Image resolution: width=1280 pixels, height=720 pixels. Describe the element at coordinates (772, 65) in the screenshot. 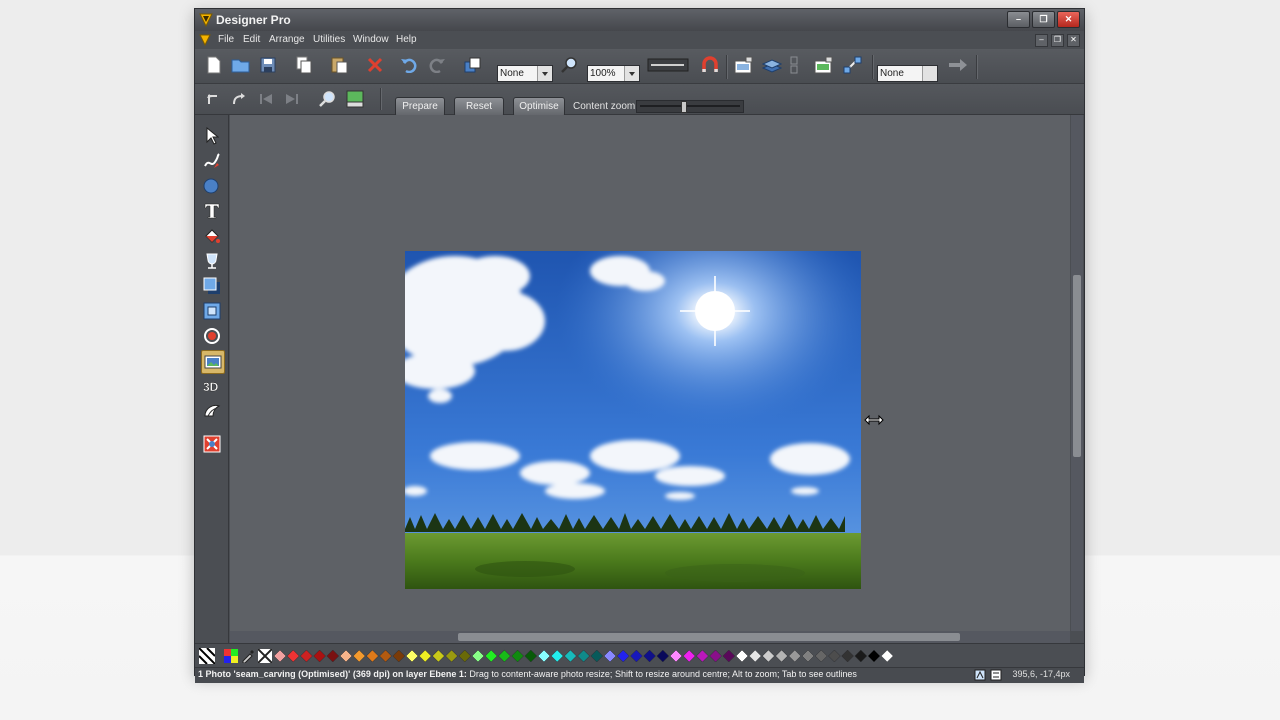

I see `layers-button` at that location.